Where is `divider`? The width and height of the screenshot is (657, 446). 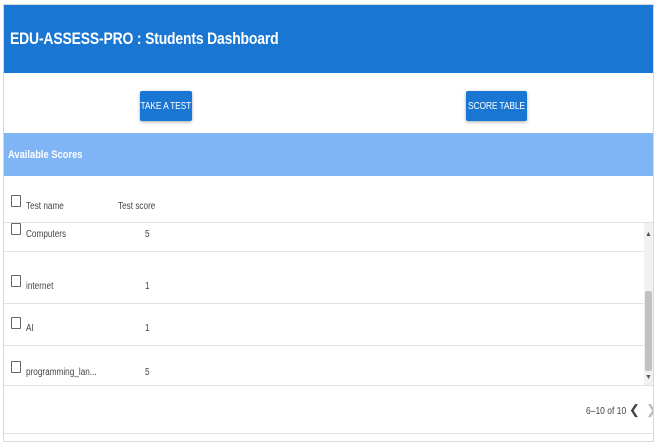 divider is located at coordinates (328, 433).